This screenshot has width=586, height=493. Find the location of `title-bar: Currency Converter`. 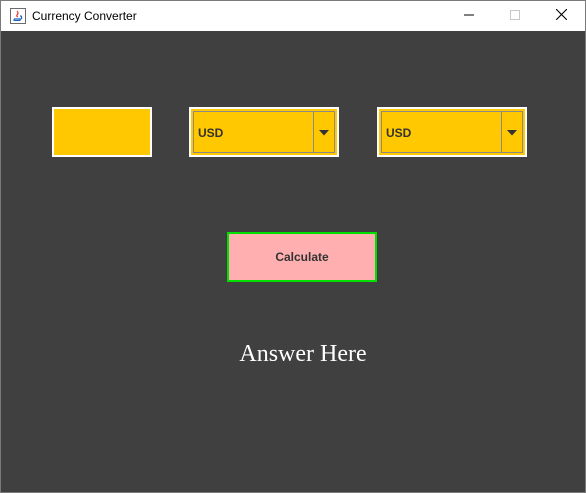

title-bar: Currency Converter is located at coordinates (293, 16).